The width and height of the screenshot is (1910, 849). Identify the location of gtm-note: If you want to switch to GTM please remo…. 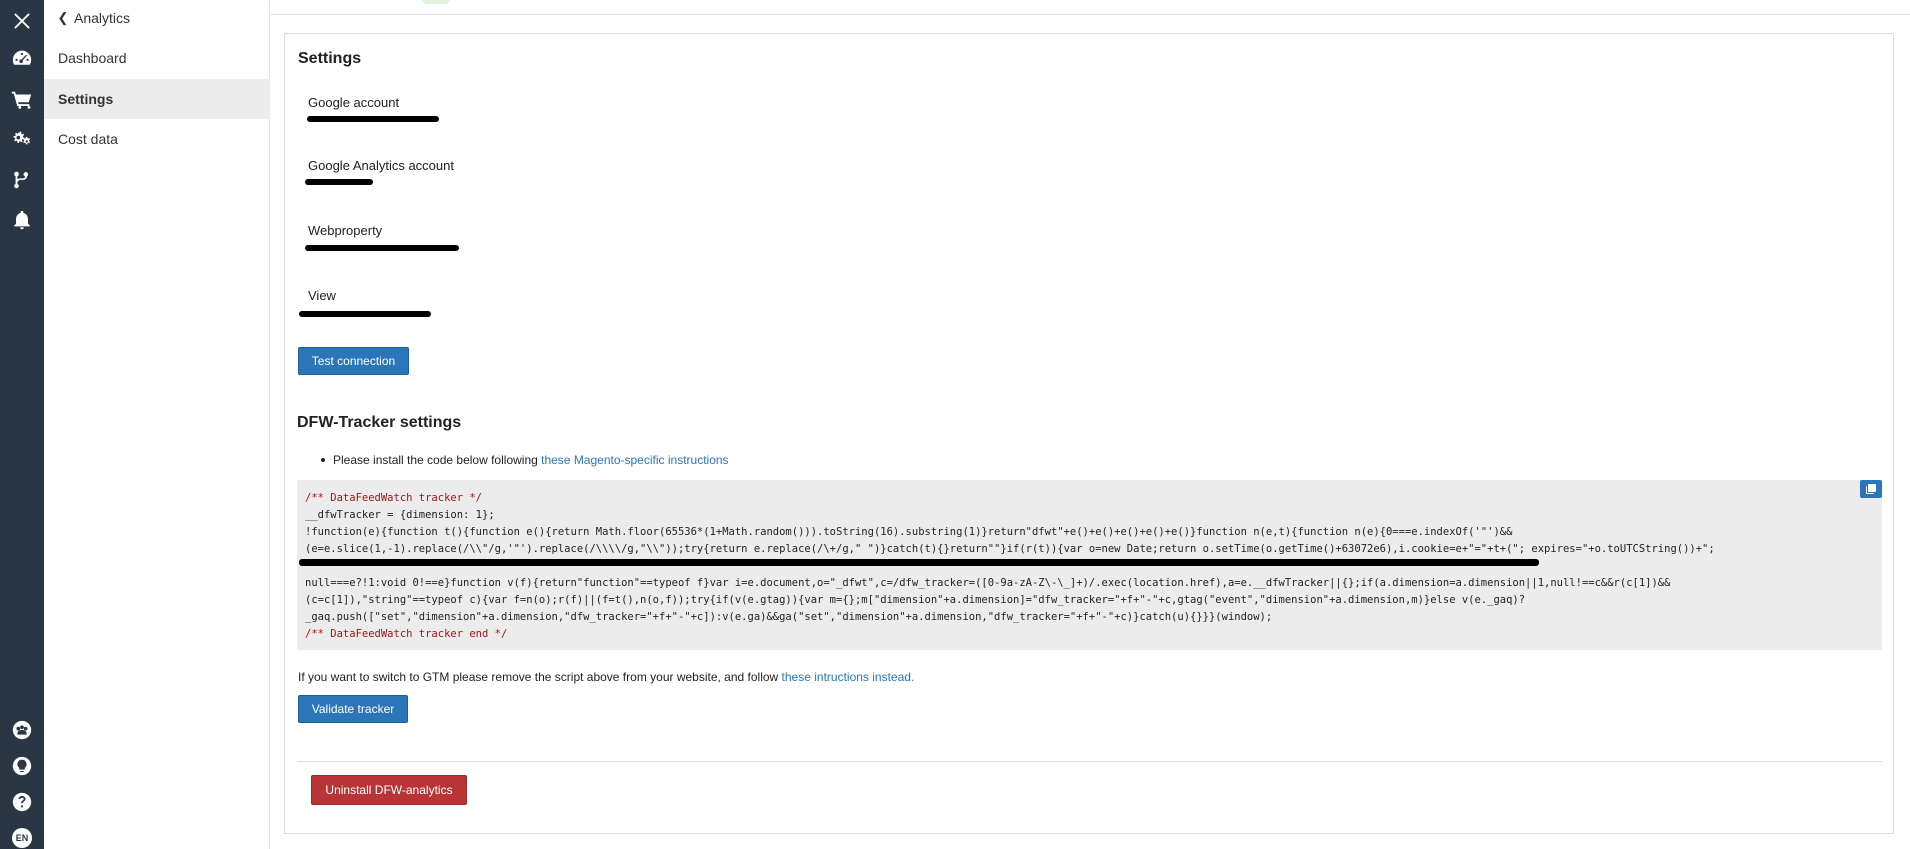
(606, 677).